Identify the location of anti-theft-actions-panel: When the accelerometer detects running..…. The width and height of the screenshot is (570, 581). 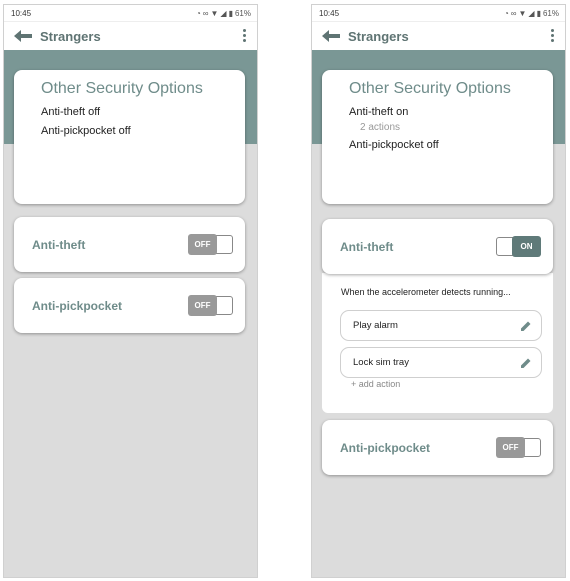
(437, 343).